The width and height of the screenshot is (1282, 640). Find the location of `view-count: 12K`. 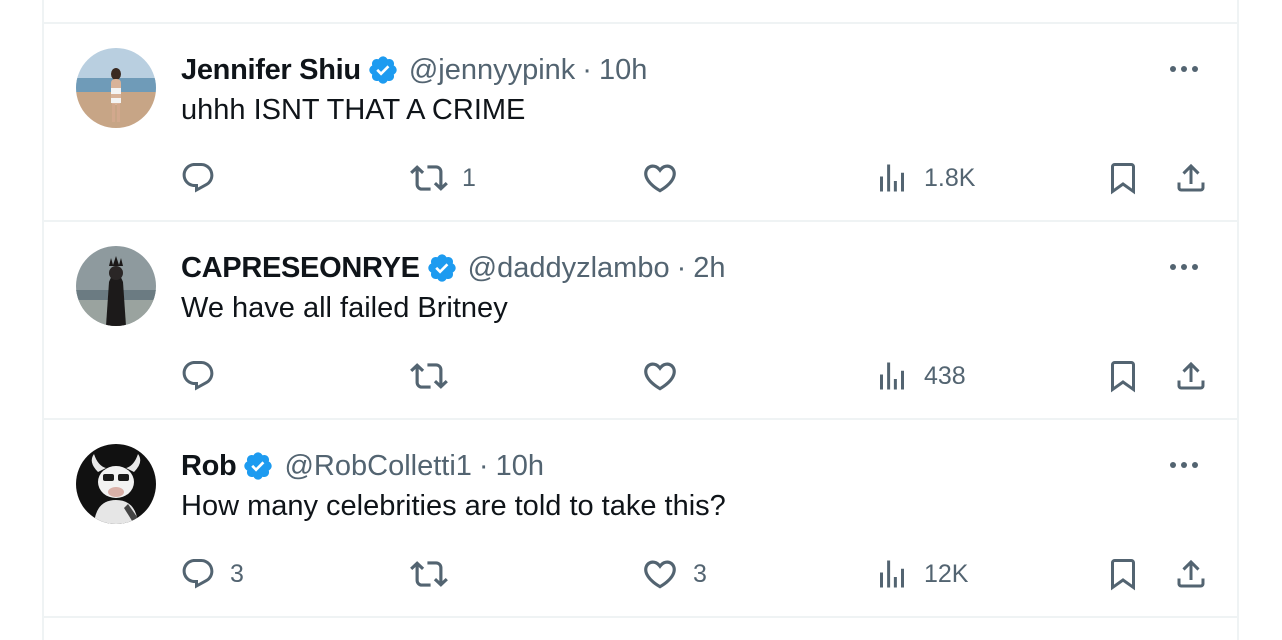

view-count: 12K is located at coordinates (946, 573).